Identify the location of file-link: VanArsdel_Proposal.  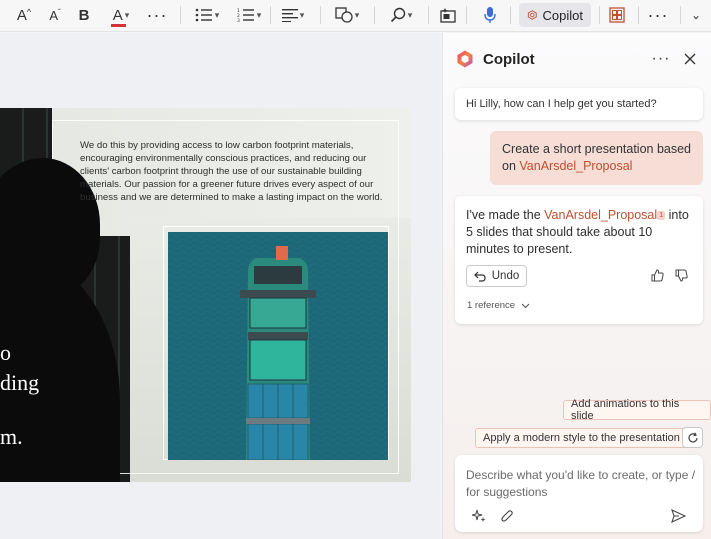
(575, 166).